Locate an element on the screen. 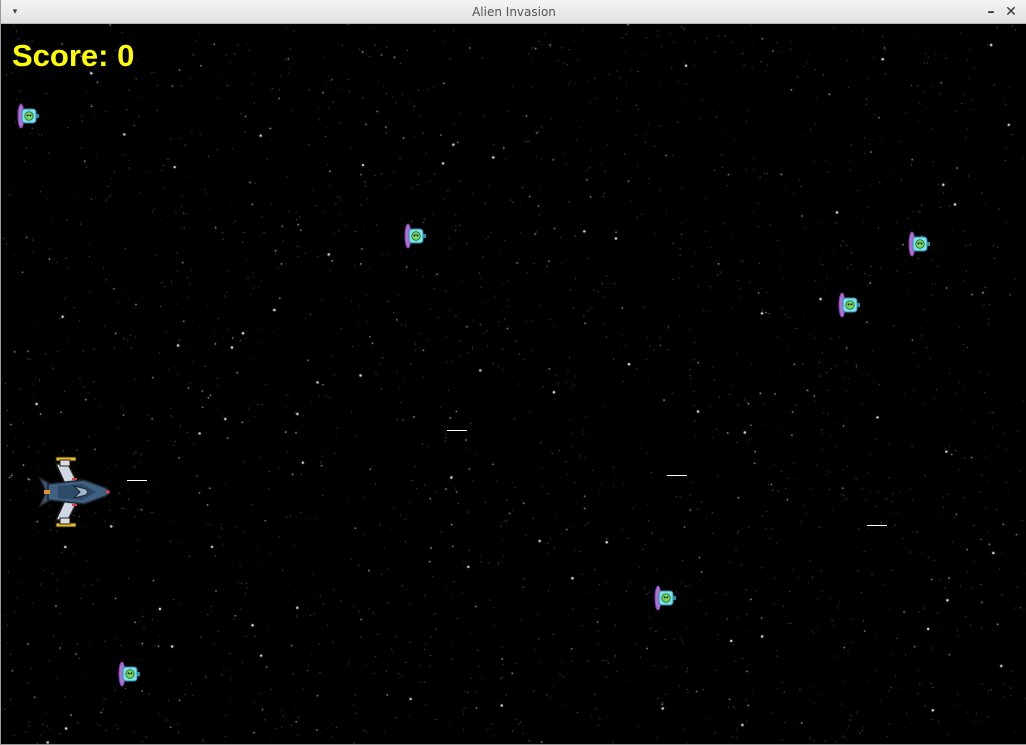 Image resolution: width=1026 pixels, height=745 pixels. window-title: Alien Invasion is located at coordinates (514, 12).